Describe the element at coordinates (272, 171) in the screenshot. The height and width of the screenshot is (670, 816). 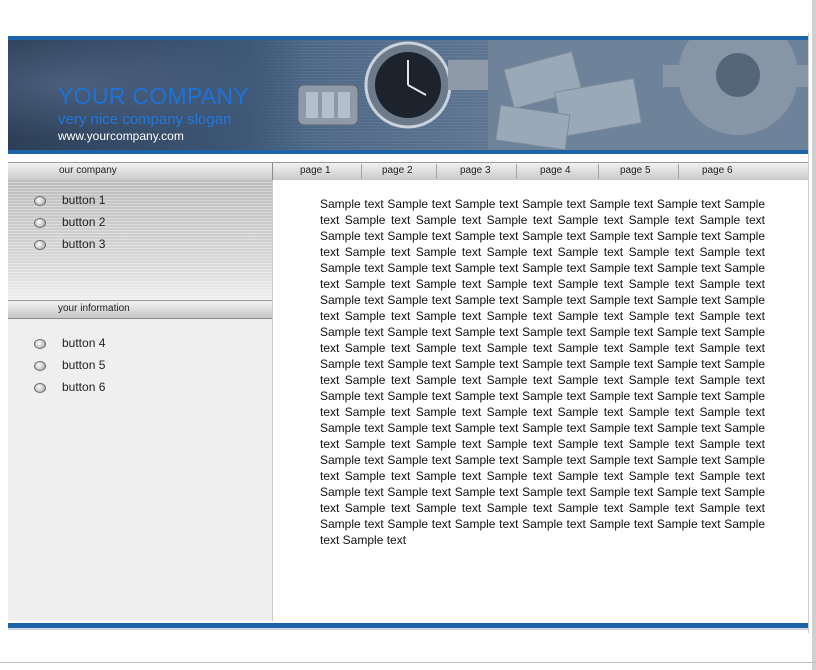
I see `nav-divider` at that location.